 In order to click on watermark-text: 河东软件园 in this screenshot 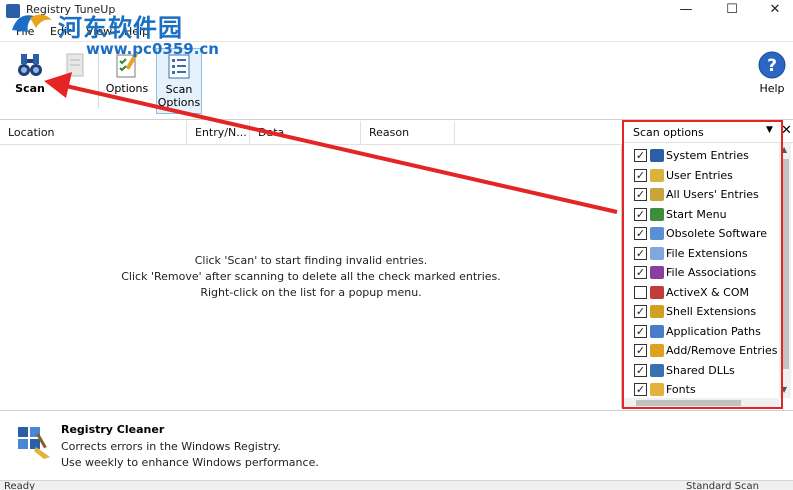, I will do `click(120, 28)`.